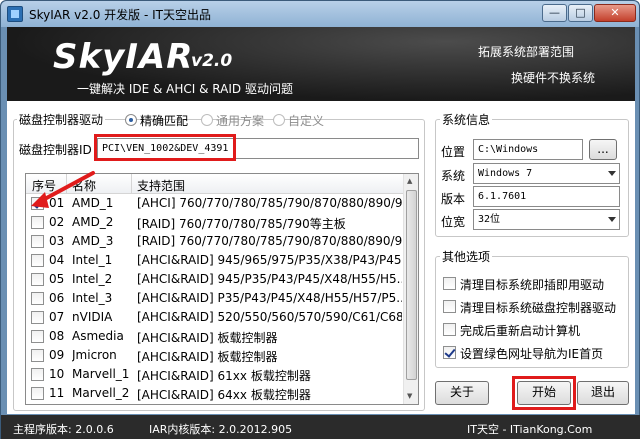  Describe the element at coordinates (98, 336) in the screenshot. I see `row-name: Asmedia` at that location.